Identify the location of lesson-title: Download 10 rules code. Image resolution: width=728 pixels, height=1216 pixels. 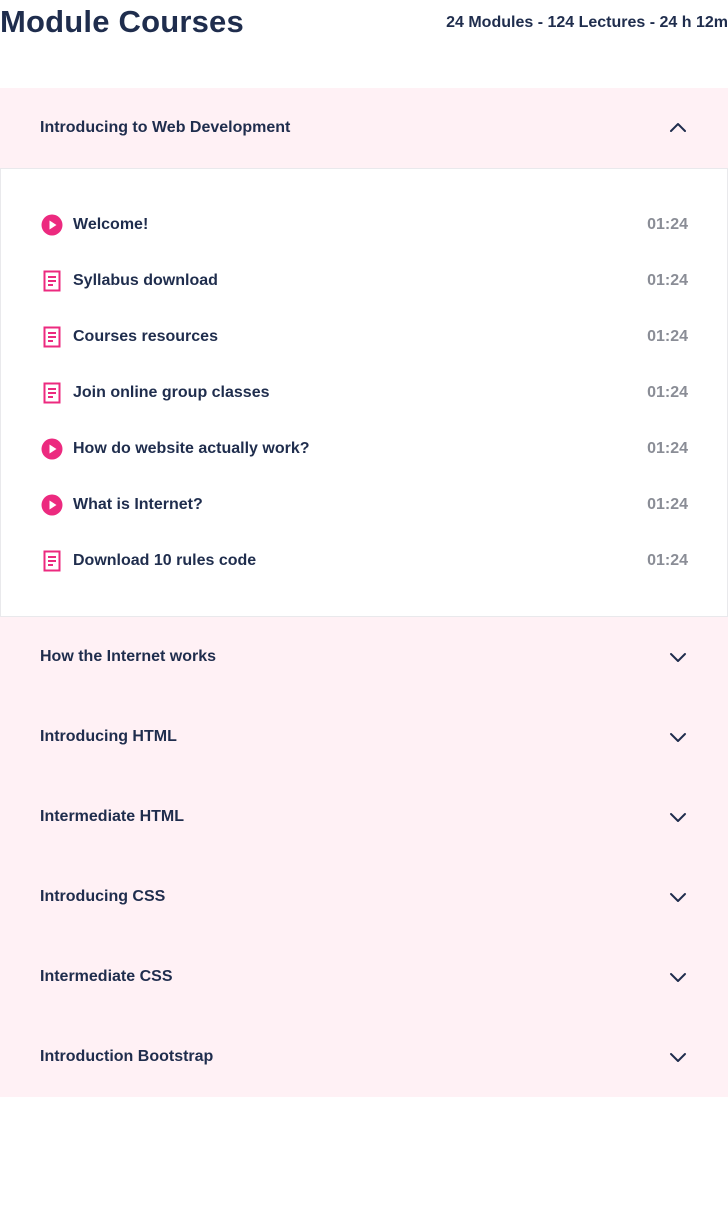
(165, 560).